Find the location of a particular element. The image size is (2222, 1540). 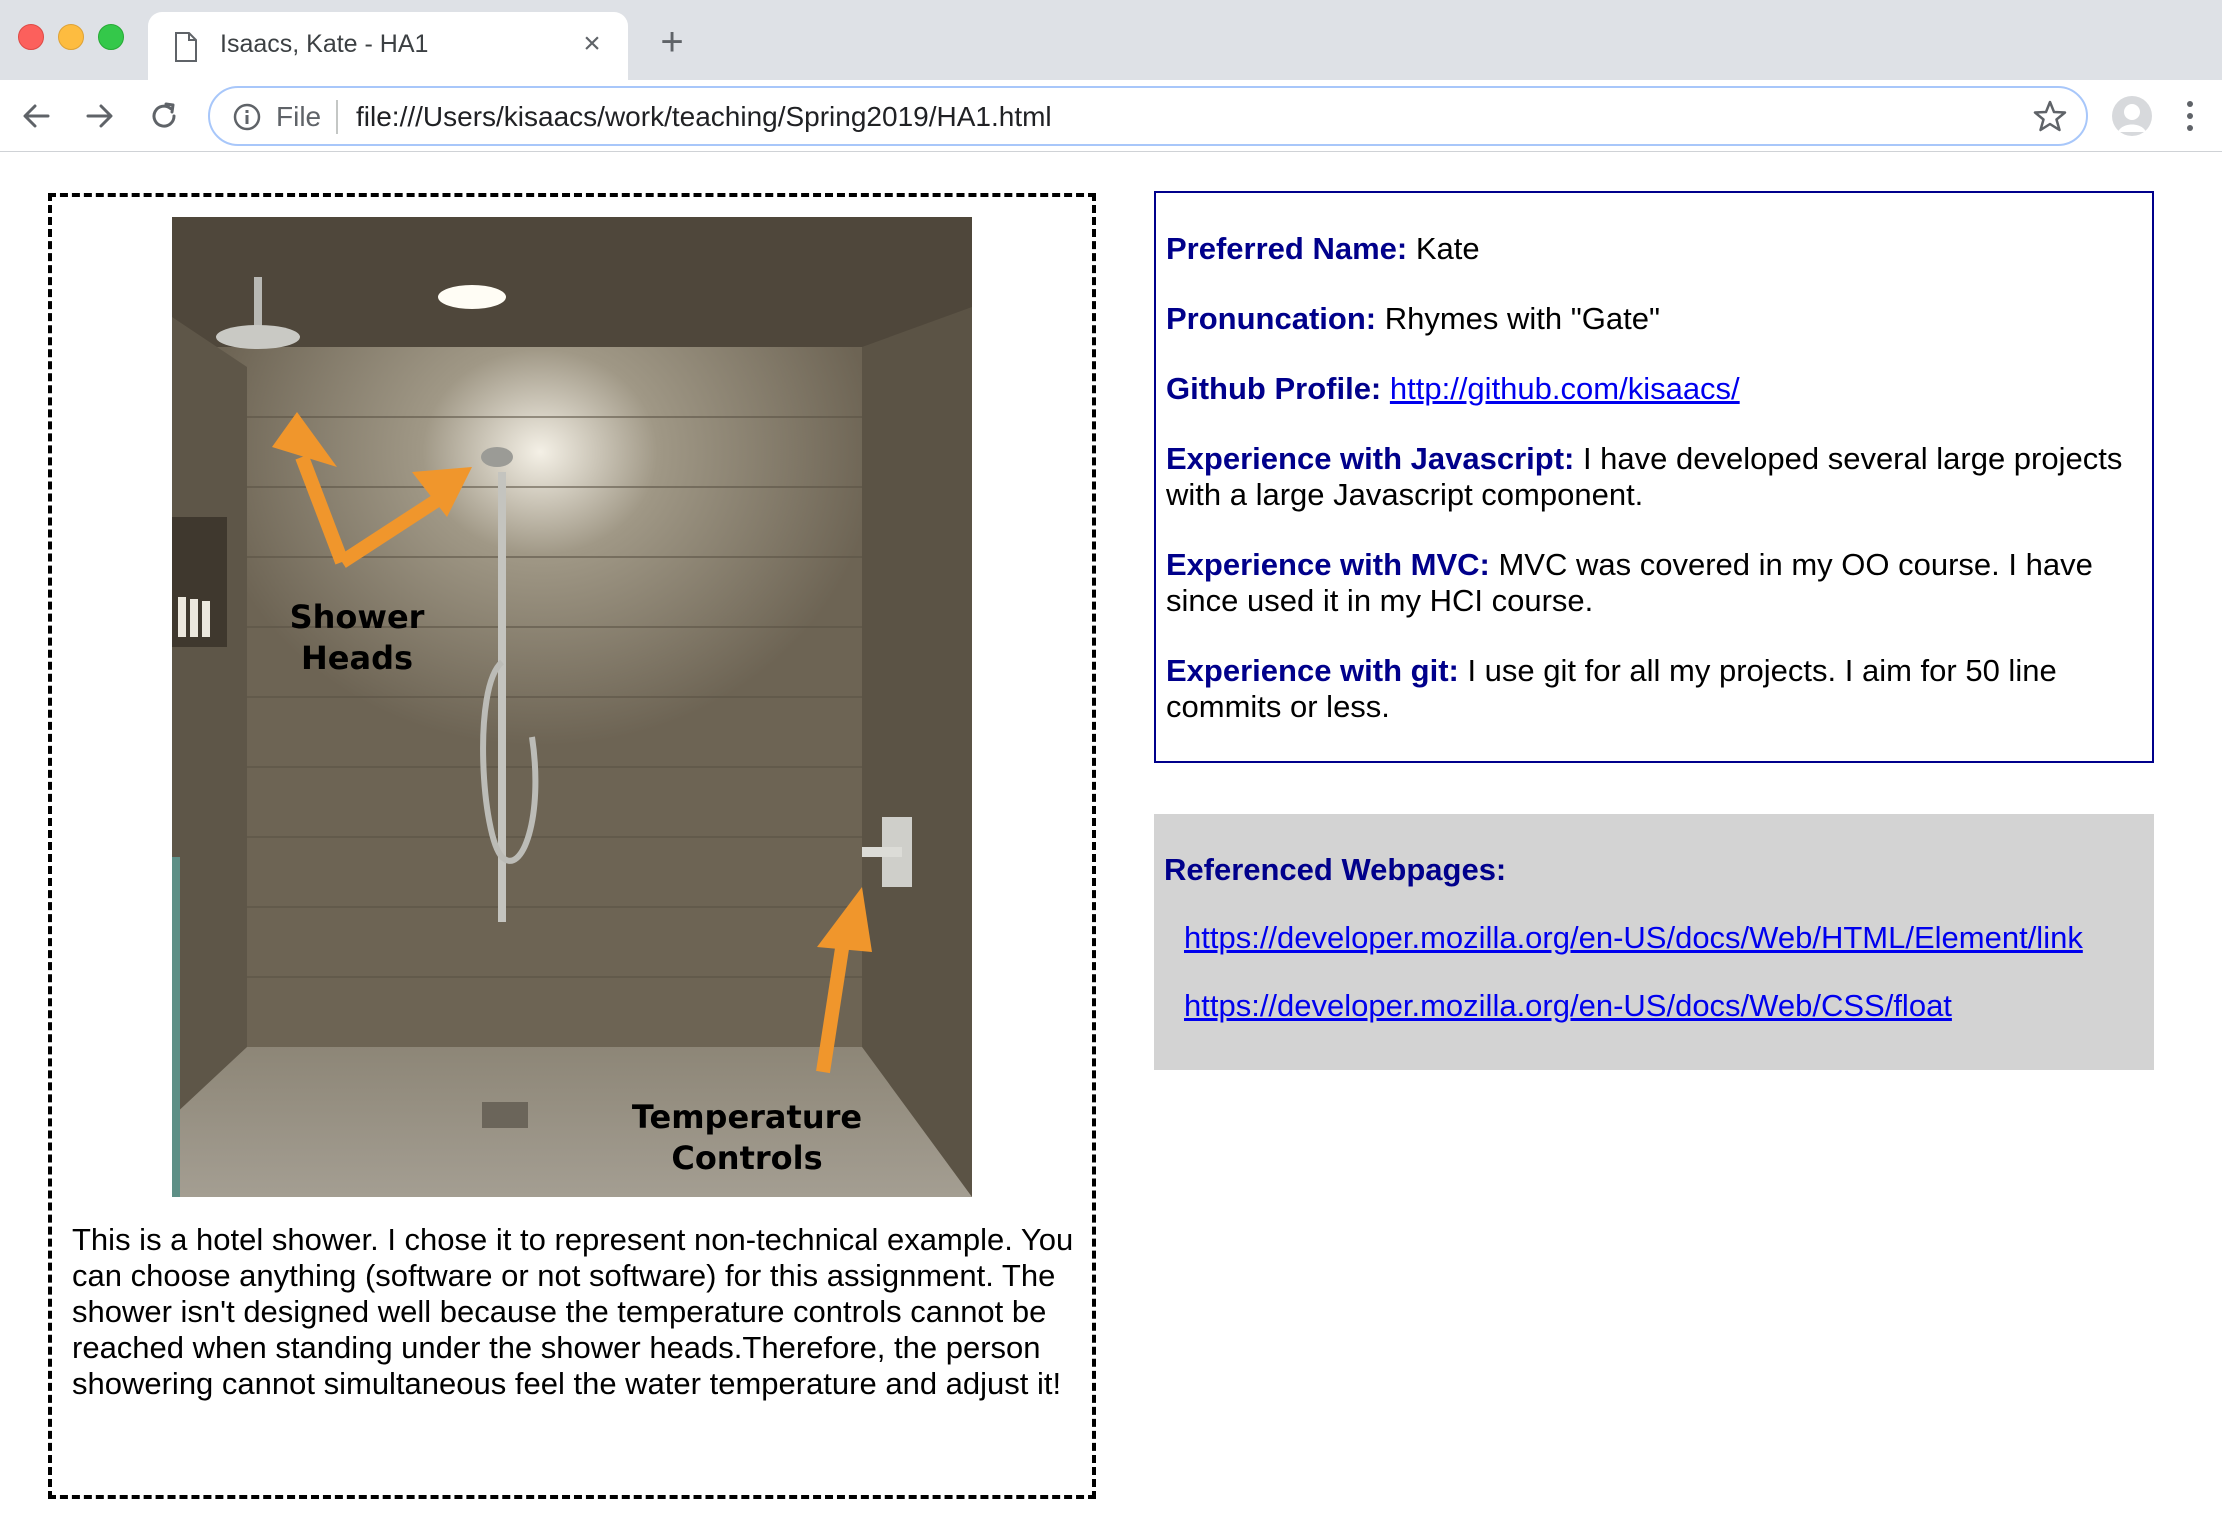

github-profile-link: http://github.com/kisaacs/ is located at coordinates (1565, 388).